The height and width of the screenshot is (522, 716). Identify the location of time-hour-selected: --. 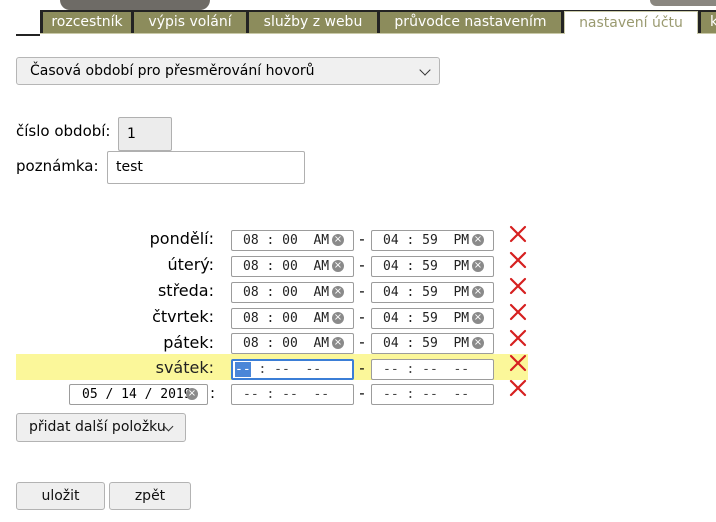
(243, 369).